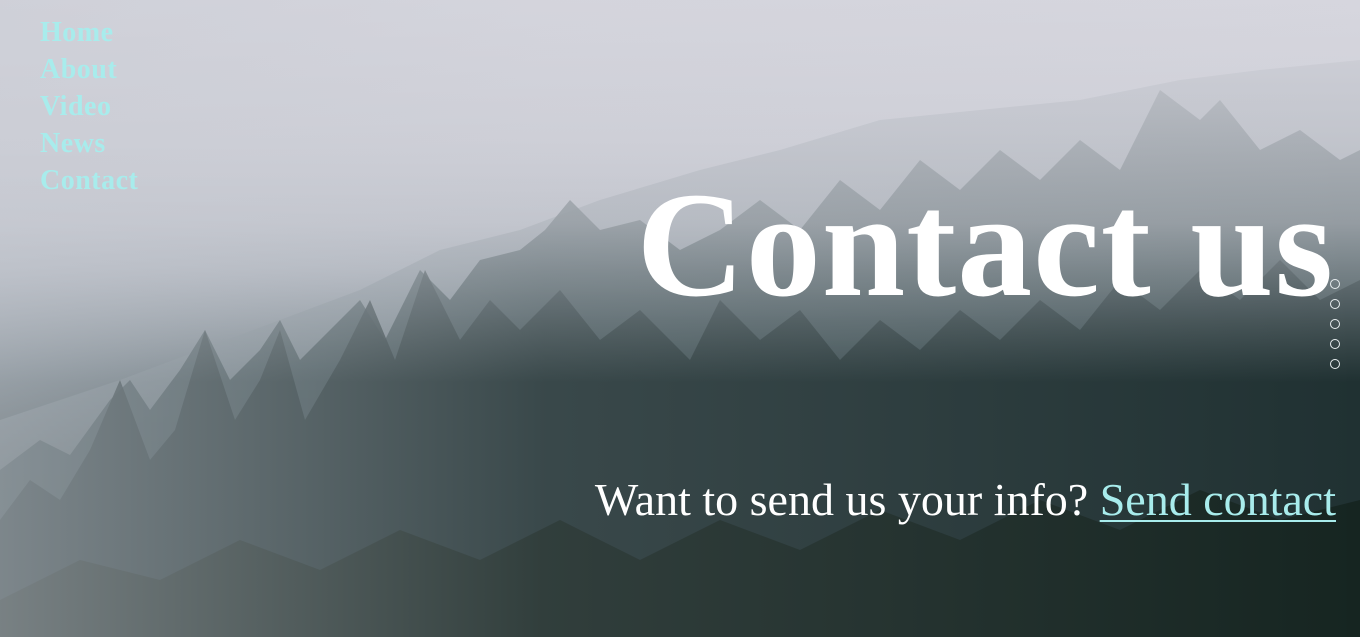 The height and width of the screenshot is (637, 1360). What do you see at coordinates (985, 245) in the screenshot?
I see `page-title: Contact us` at bounding box center [985, 245].